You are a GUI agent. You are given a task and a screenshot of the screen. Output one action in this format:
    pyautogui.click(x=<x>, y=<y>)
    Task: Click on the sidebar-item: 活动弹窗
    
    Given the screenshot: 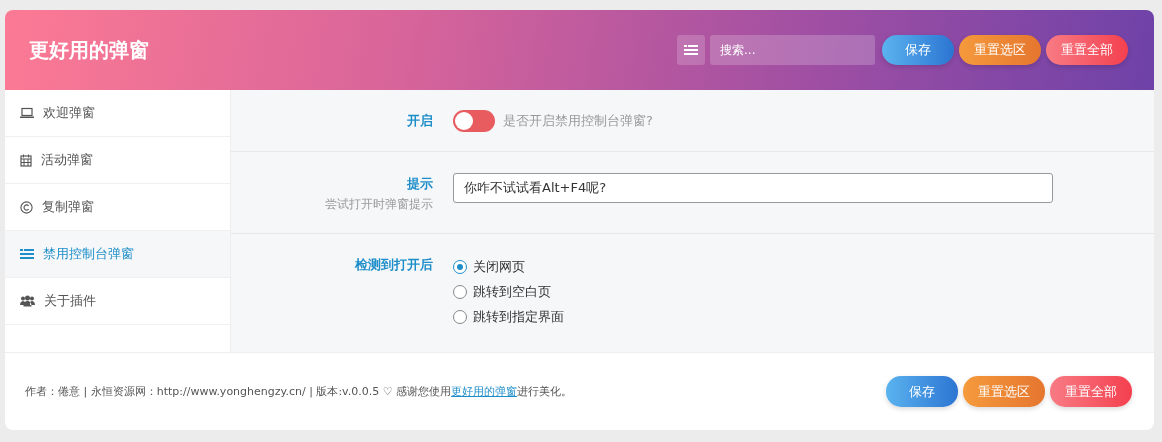 What is the action you would take?
    pyautogui.click(x=117, y=160)
    